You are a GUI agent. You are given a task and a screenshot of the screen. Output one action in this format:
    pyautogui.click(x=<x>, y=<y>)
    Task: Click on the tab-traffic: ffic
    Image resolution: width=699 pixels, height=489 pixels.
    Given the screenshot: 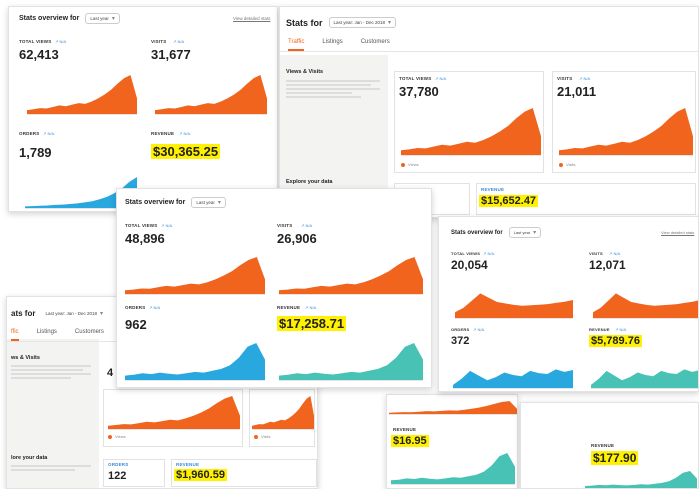 What is the action you would take?
    pyautogui.click(x=15, y=335)
    